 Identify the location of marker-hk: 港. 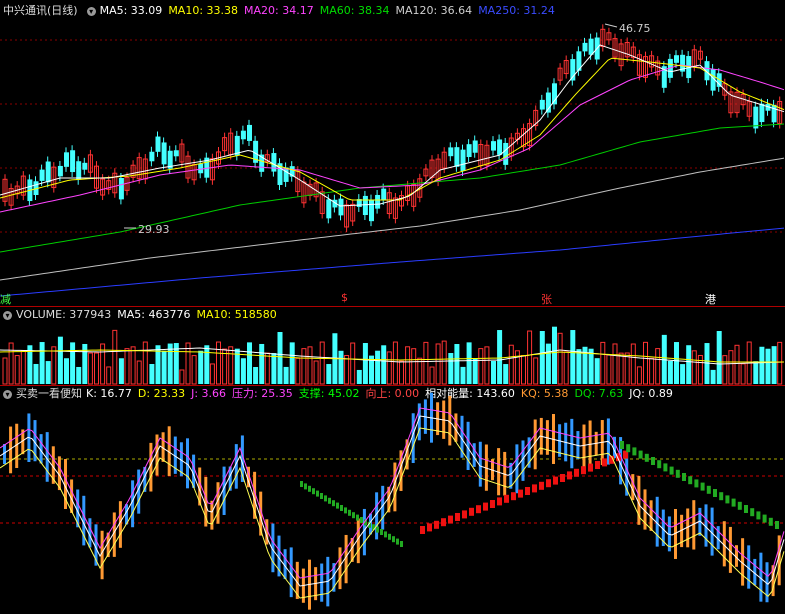
(710, 299).